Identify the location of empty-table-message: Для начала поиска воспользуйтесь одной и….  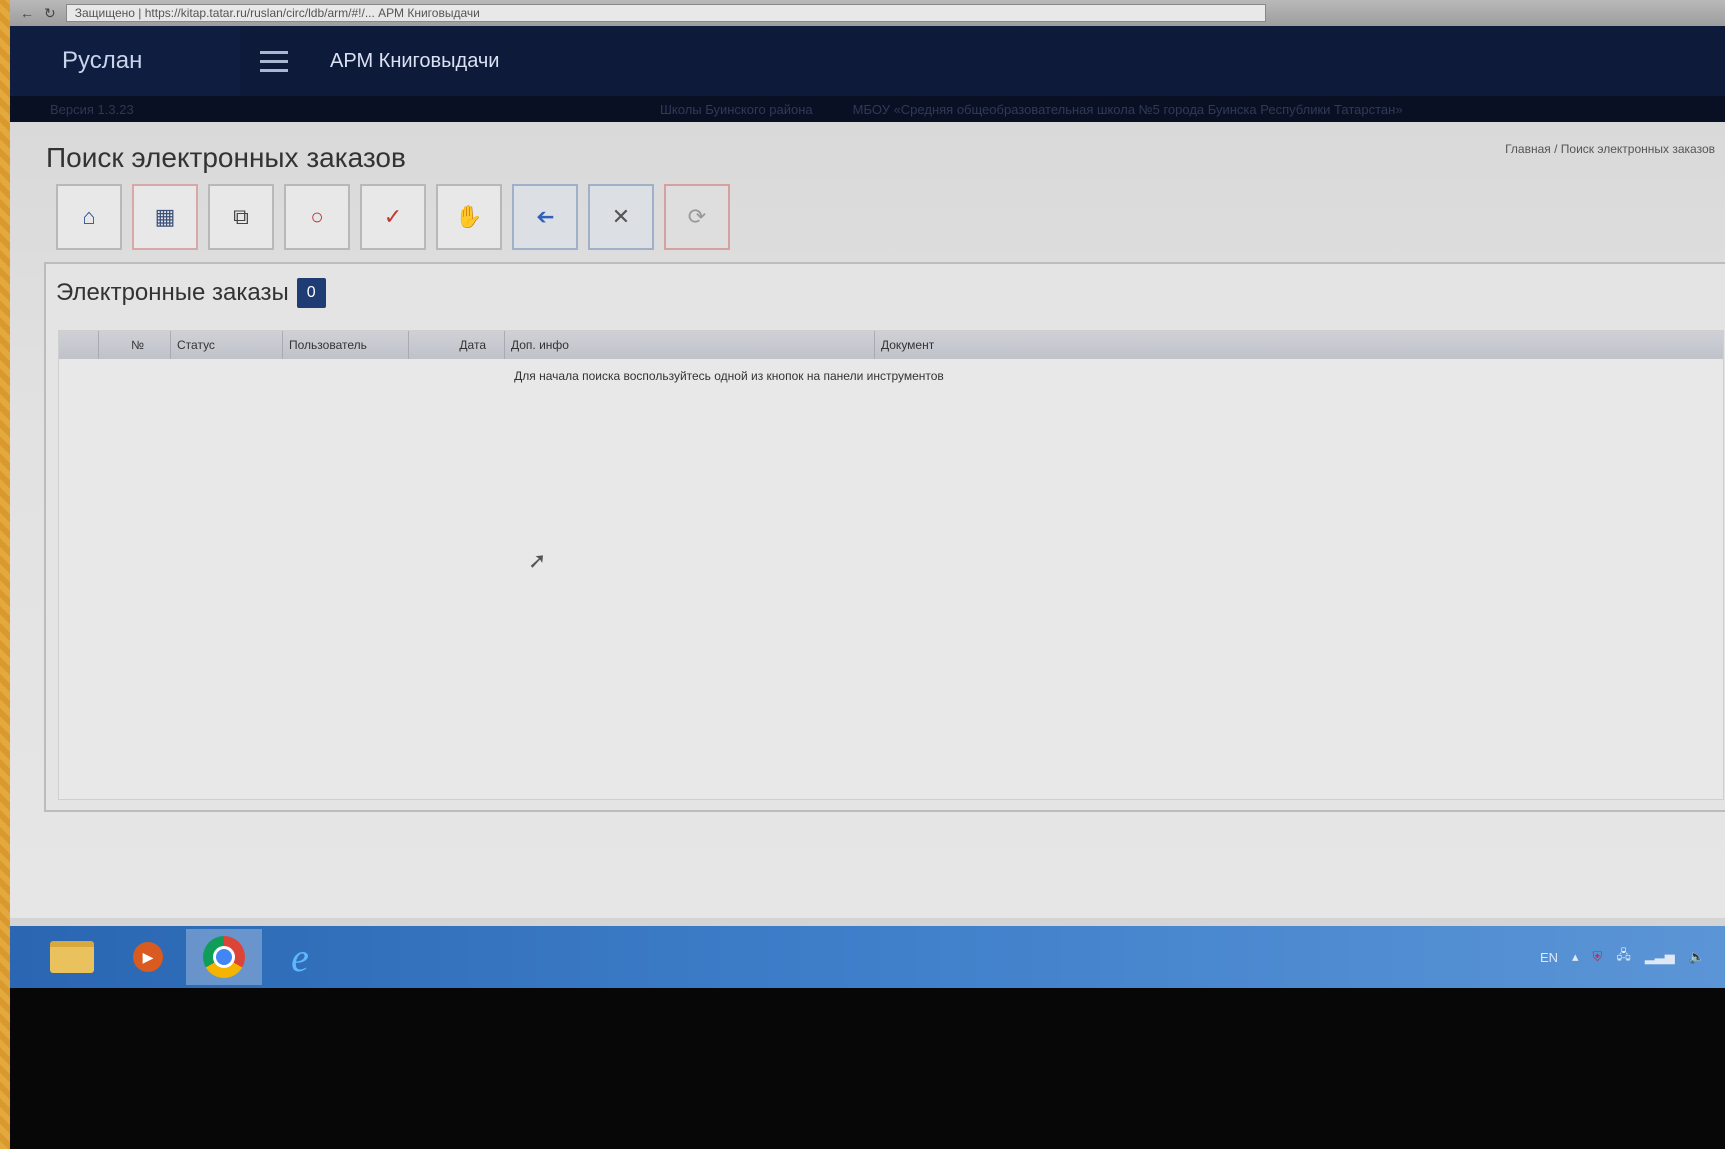
(729, 376).